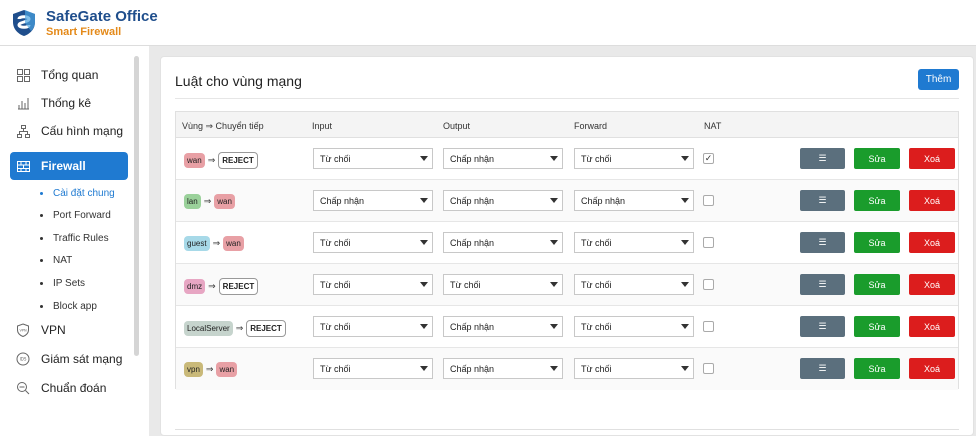 The image size is (976, 436). Describe the element at coordinates (938, 79) in the screenshot. I see `add-button: Thêm` at that location.